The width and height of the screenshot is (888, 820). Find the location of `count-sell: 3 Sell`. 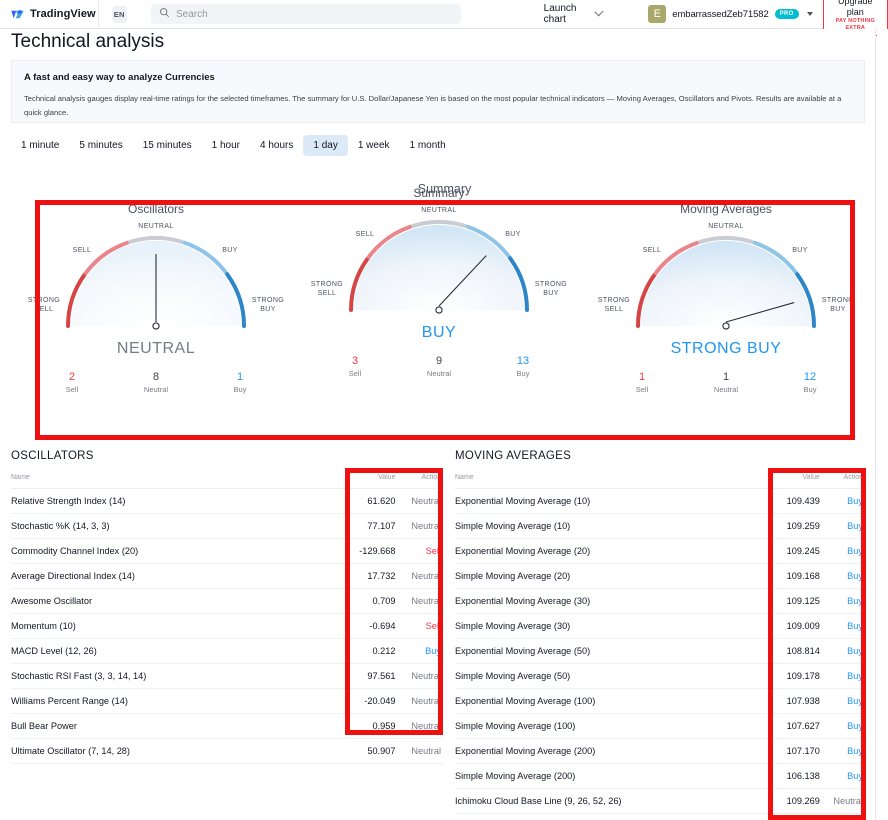

count-sell: 3 Sell is located at coordinates (355, 366).